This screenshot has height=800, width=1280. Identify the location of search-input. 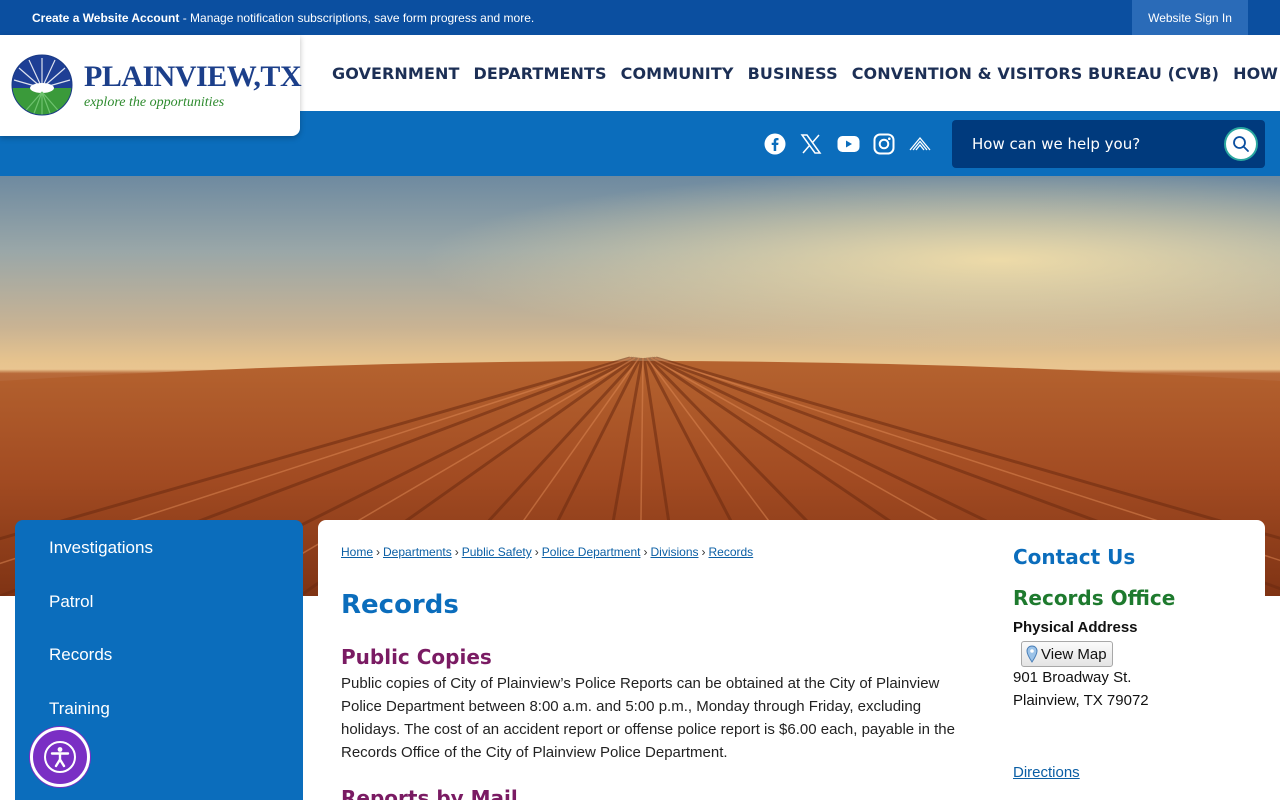
(1084, 144).